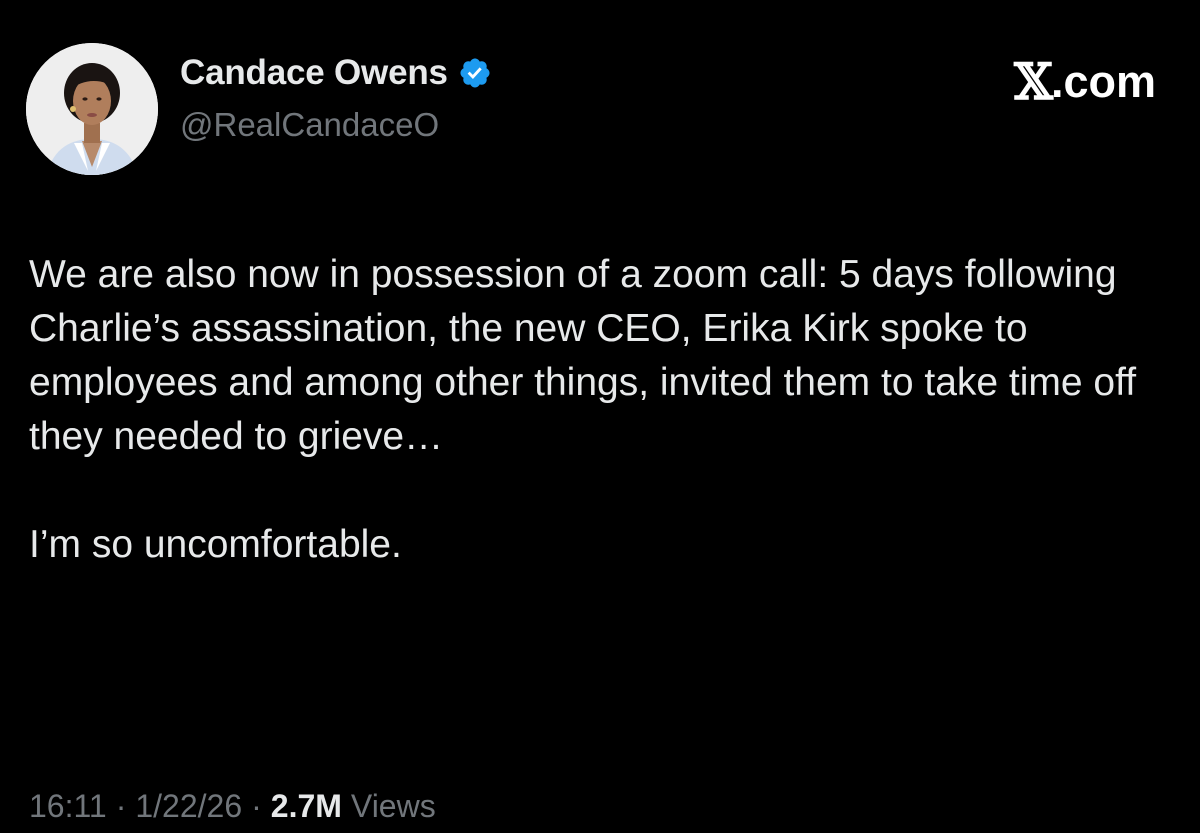 The width and height of the screenshot is (1200, 833). I want to click on tweet-time: 16:11, so click(68, 806).